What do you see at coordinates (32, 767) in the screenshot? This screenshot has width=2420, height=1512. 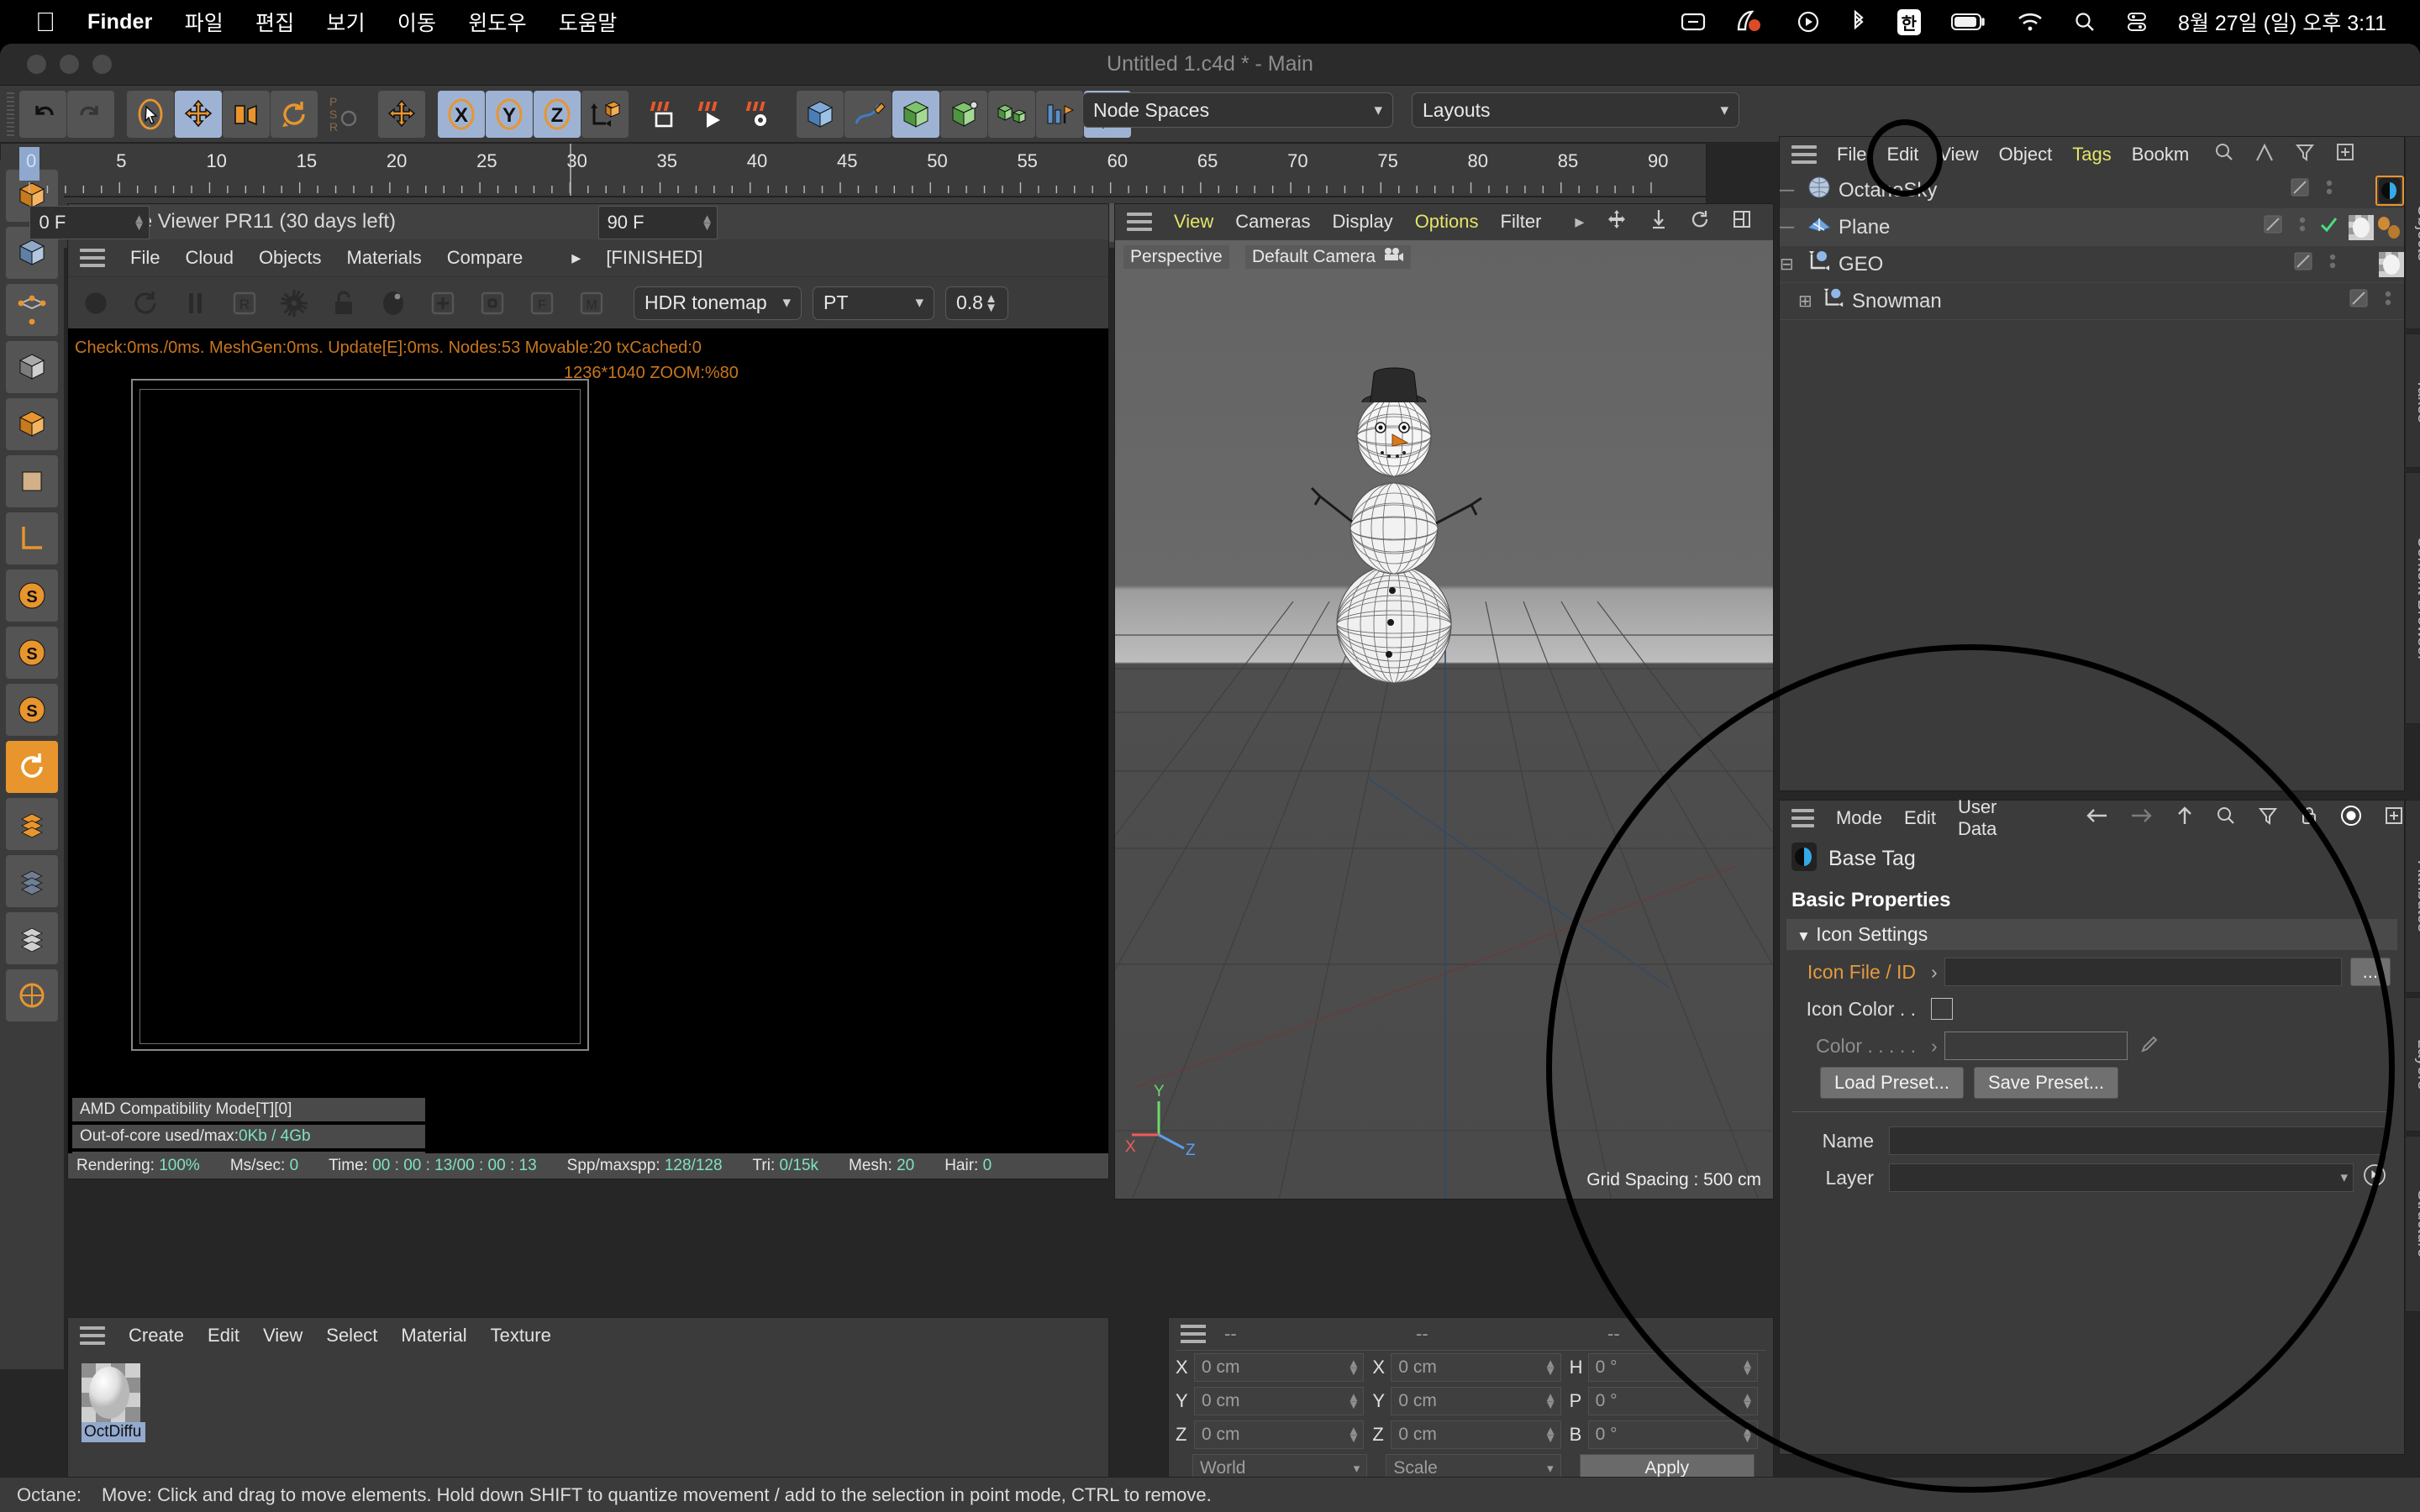 I see `tool-workplane` at bounding box center [32, 767].